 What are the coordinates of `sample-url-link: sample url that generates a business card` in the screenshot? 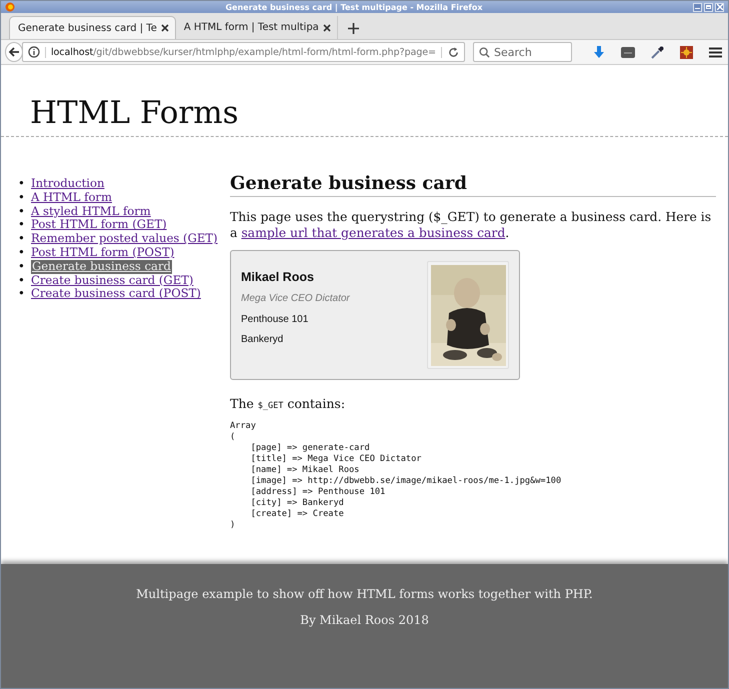 It's located at (373, 232).